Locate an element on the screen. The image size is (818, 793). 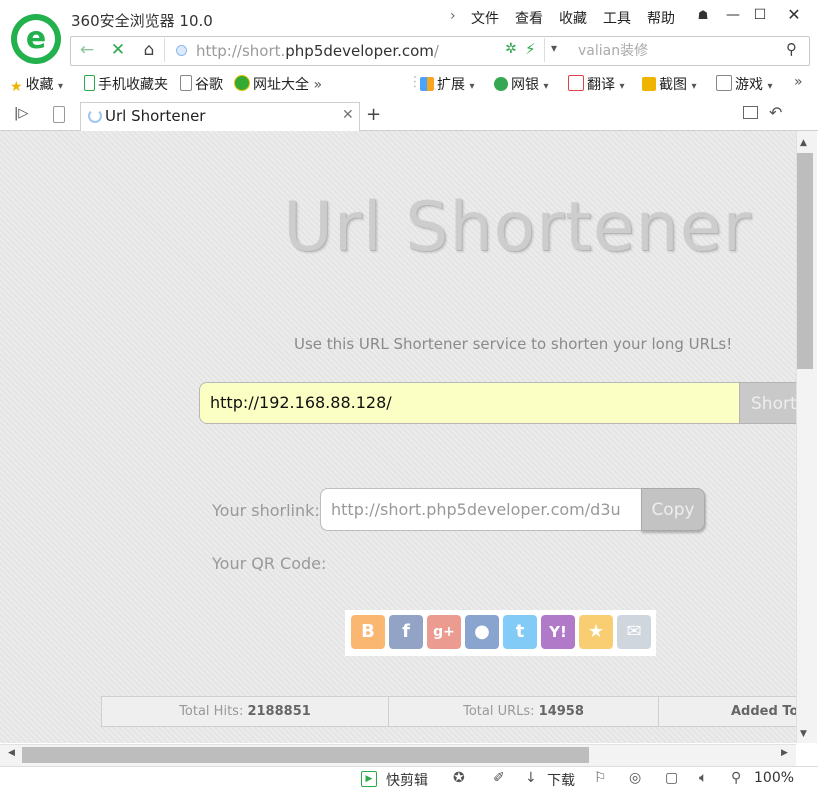
search-input is located at coordinates (678, 51).